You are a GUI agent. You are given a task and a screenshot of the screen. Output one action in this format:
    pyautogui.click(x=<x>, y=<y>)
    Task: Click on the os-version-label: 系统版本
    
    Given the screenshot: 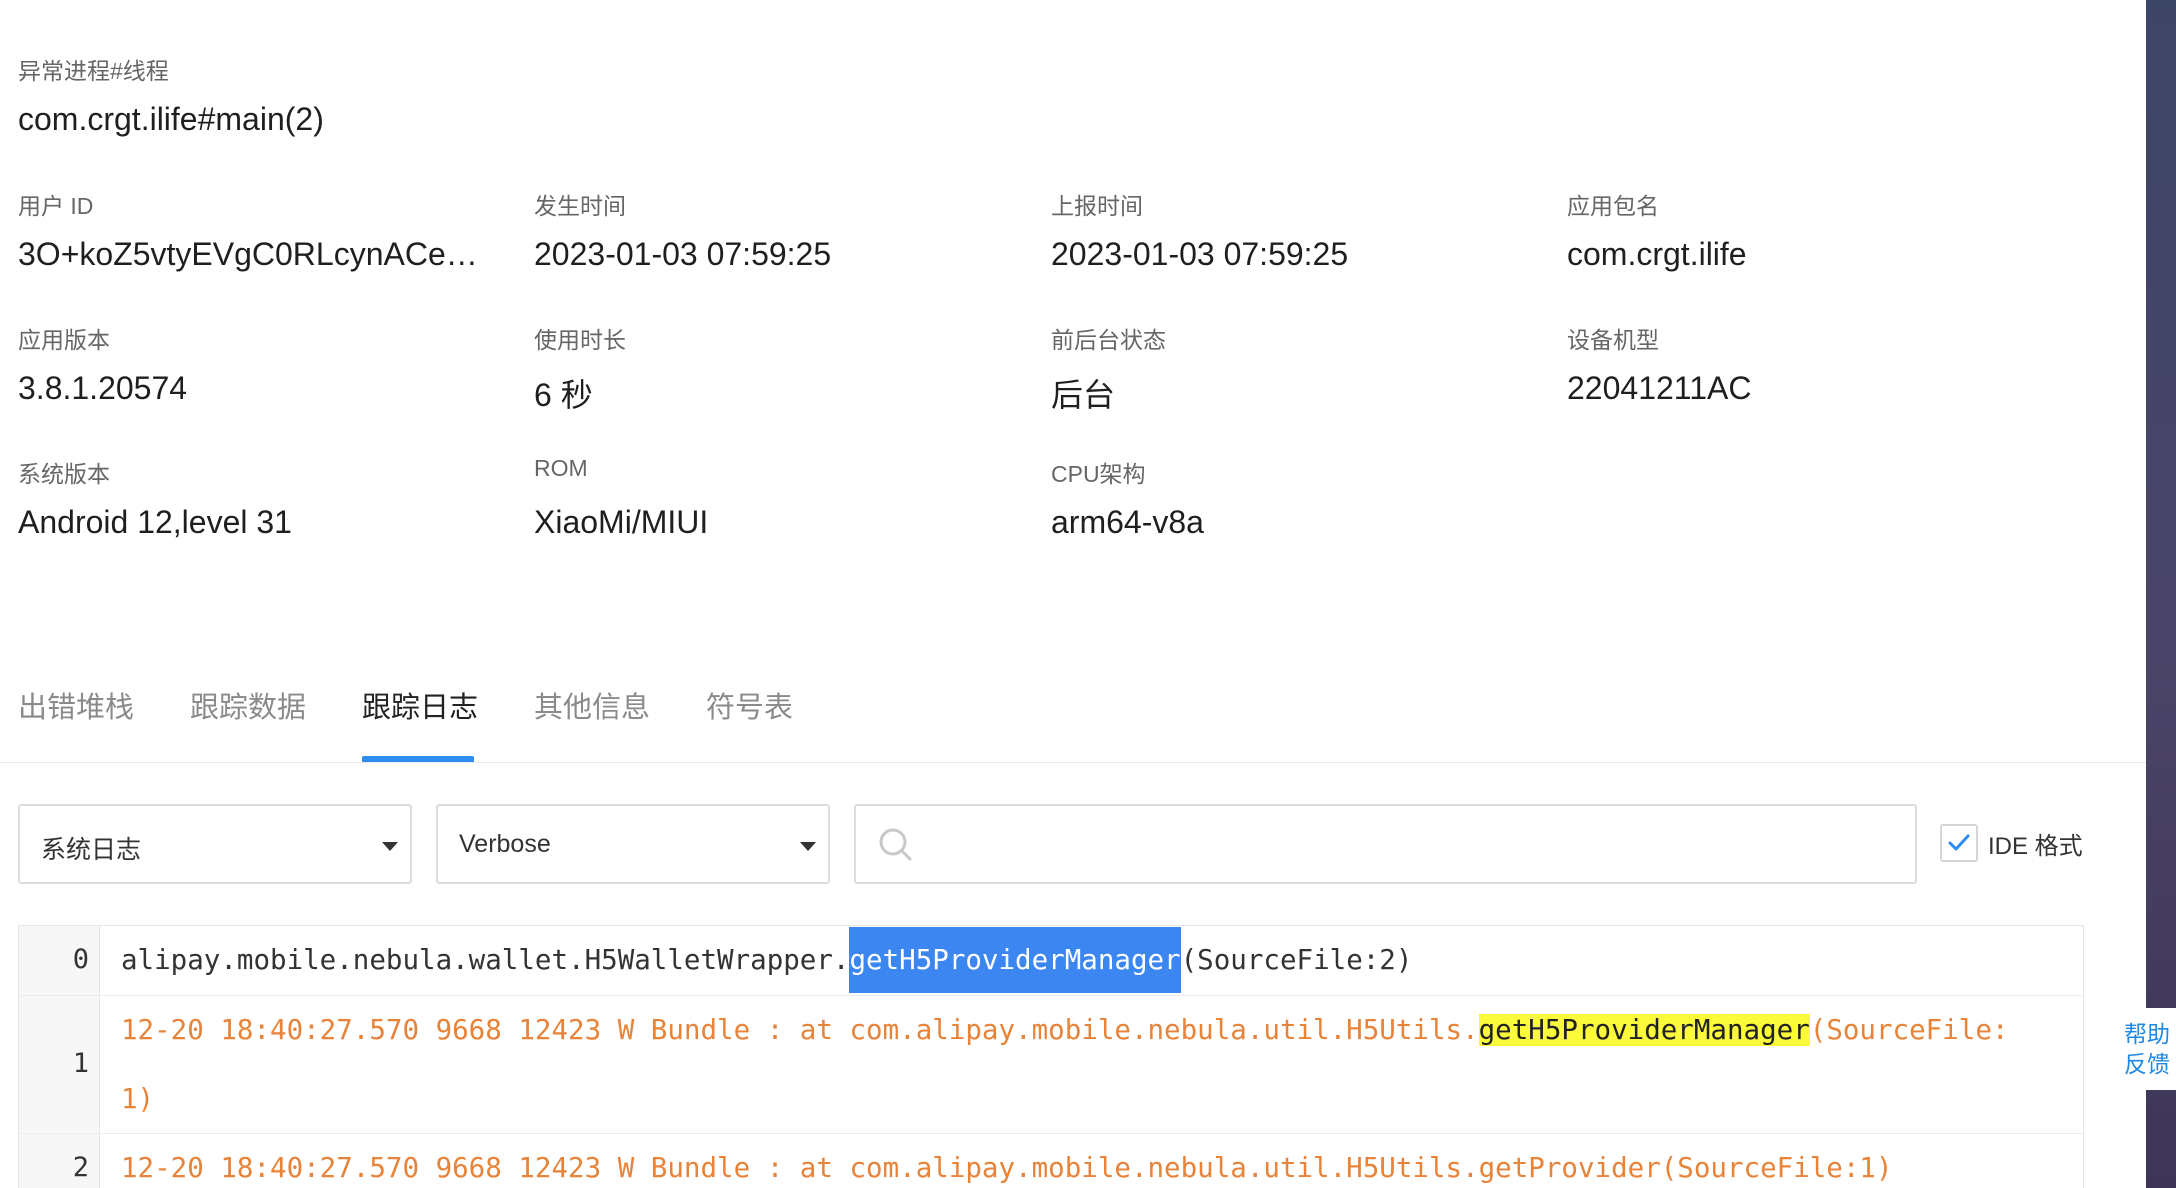 What is the action you would take?
    pyautogui.click(x=64, y=474)
    